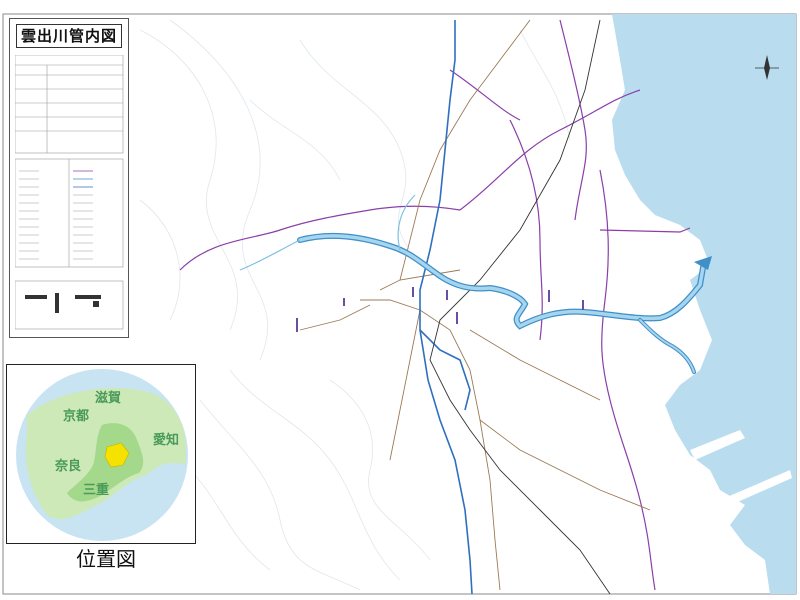 The height and width of the screenshot is (600, 800). Describe the element at coordinates (96, 490) in the screenshot. I see `locator-label-mie: 三重` at that location.